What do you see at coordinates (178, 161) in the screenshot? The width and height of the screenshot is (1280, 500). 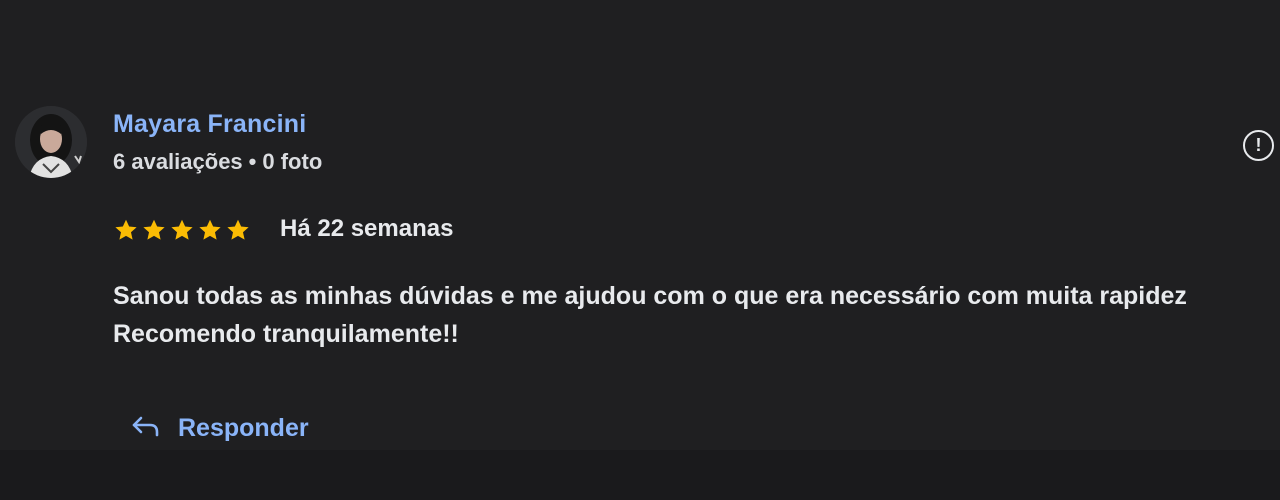 I see `reviews-count: 6 avaliações` at bounding box center [178, 161].